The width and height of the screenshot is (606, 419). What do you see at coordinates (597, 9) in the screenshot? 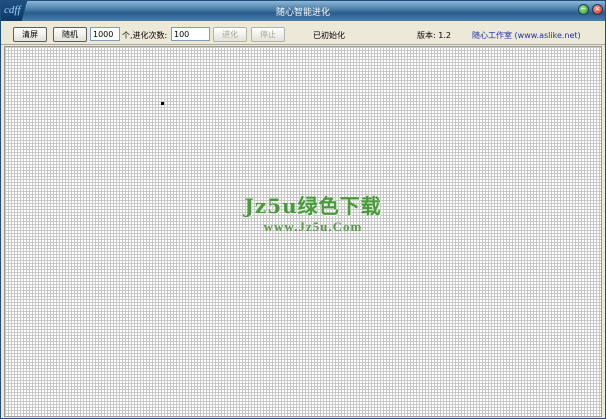
I see `close-icon: ×` at bounding box center [597, 9].